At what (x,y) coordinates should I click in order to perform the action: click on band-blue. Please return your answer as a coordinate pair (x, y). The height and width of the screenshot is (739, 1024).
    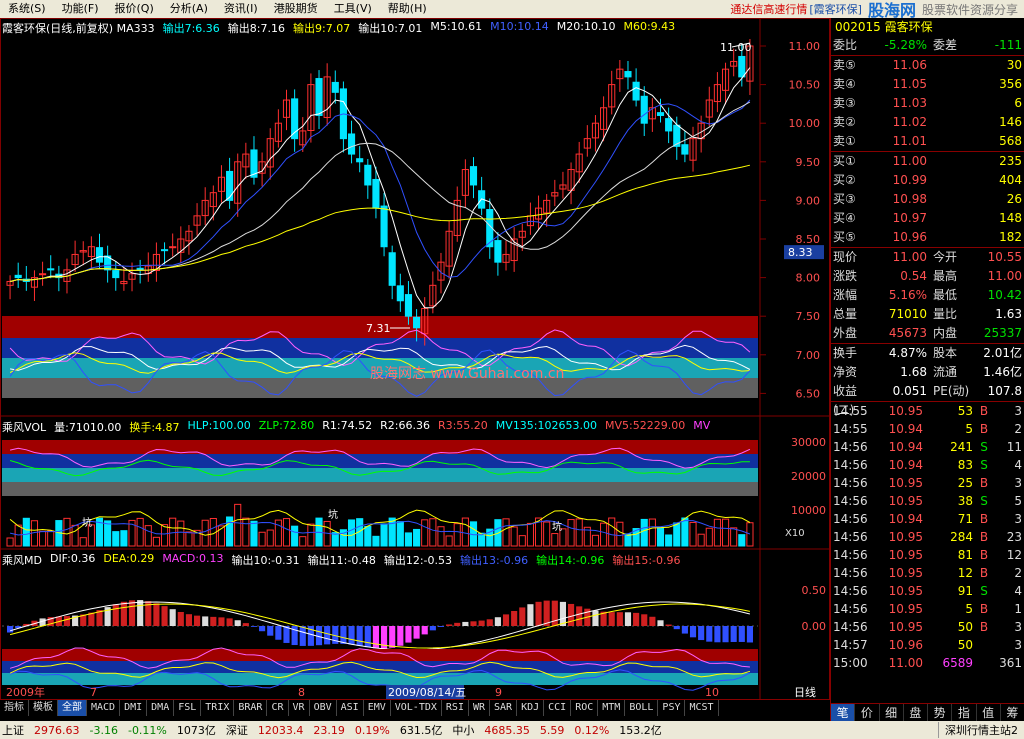
    Looking at the image, I should click on (380, 667).